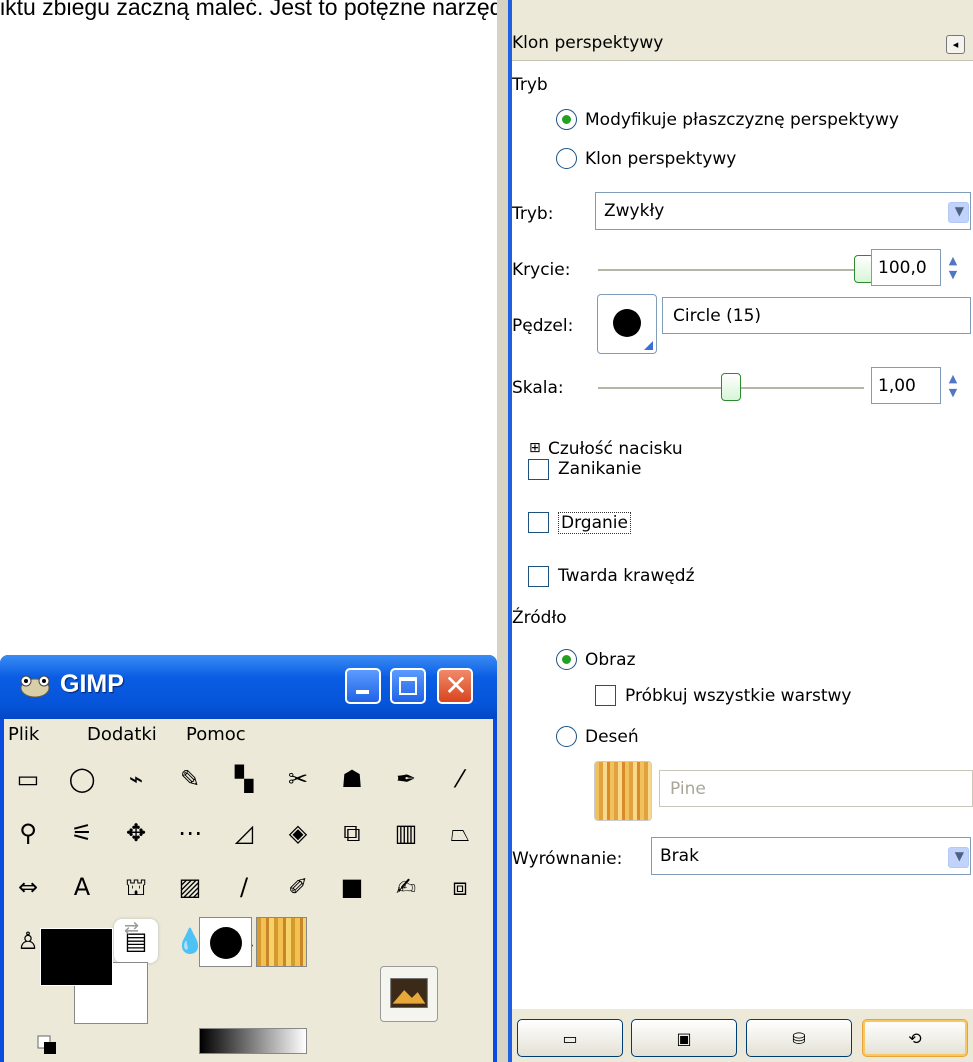  Describe the element at coordinates (539, 618) in the screenshot. I see `source-section-label: Źródło` at that location.